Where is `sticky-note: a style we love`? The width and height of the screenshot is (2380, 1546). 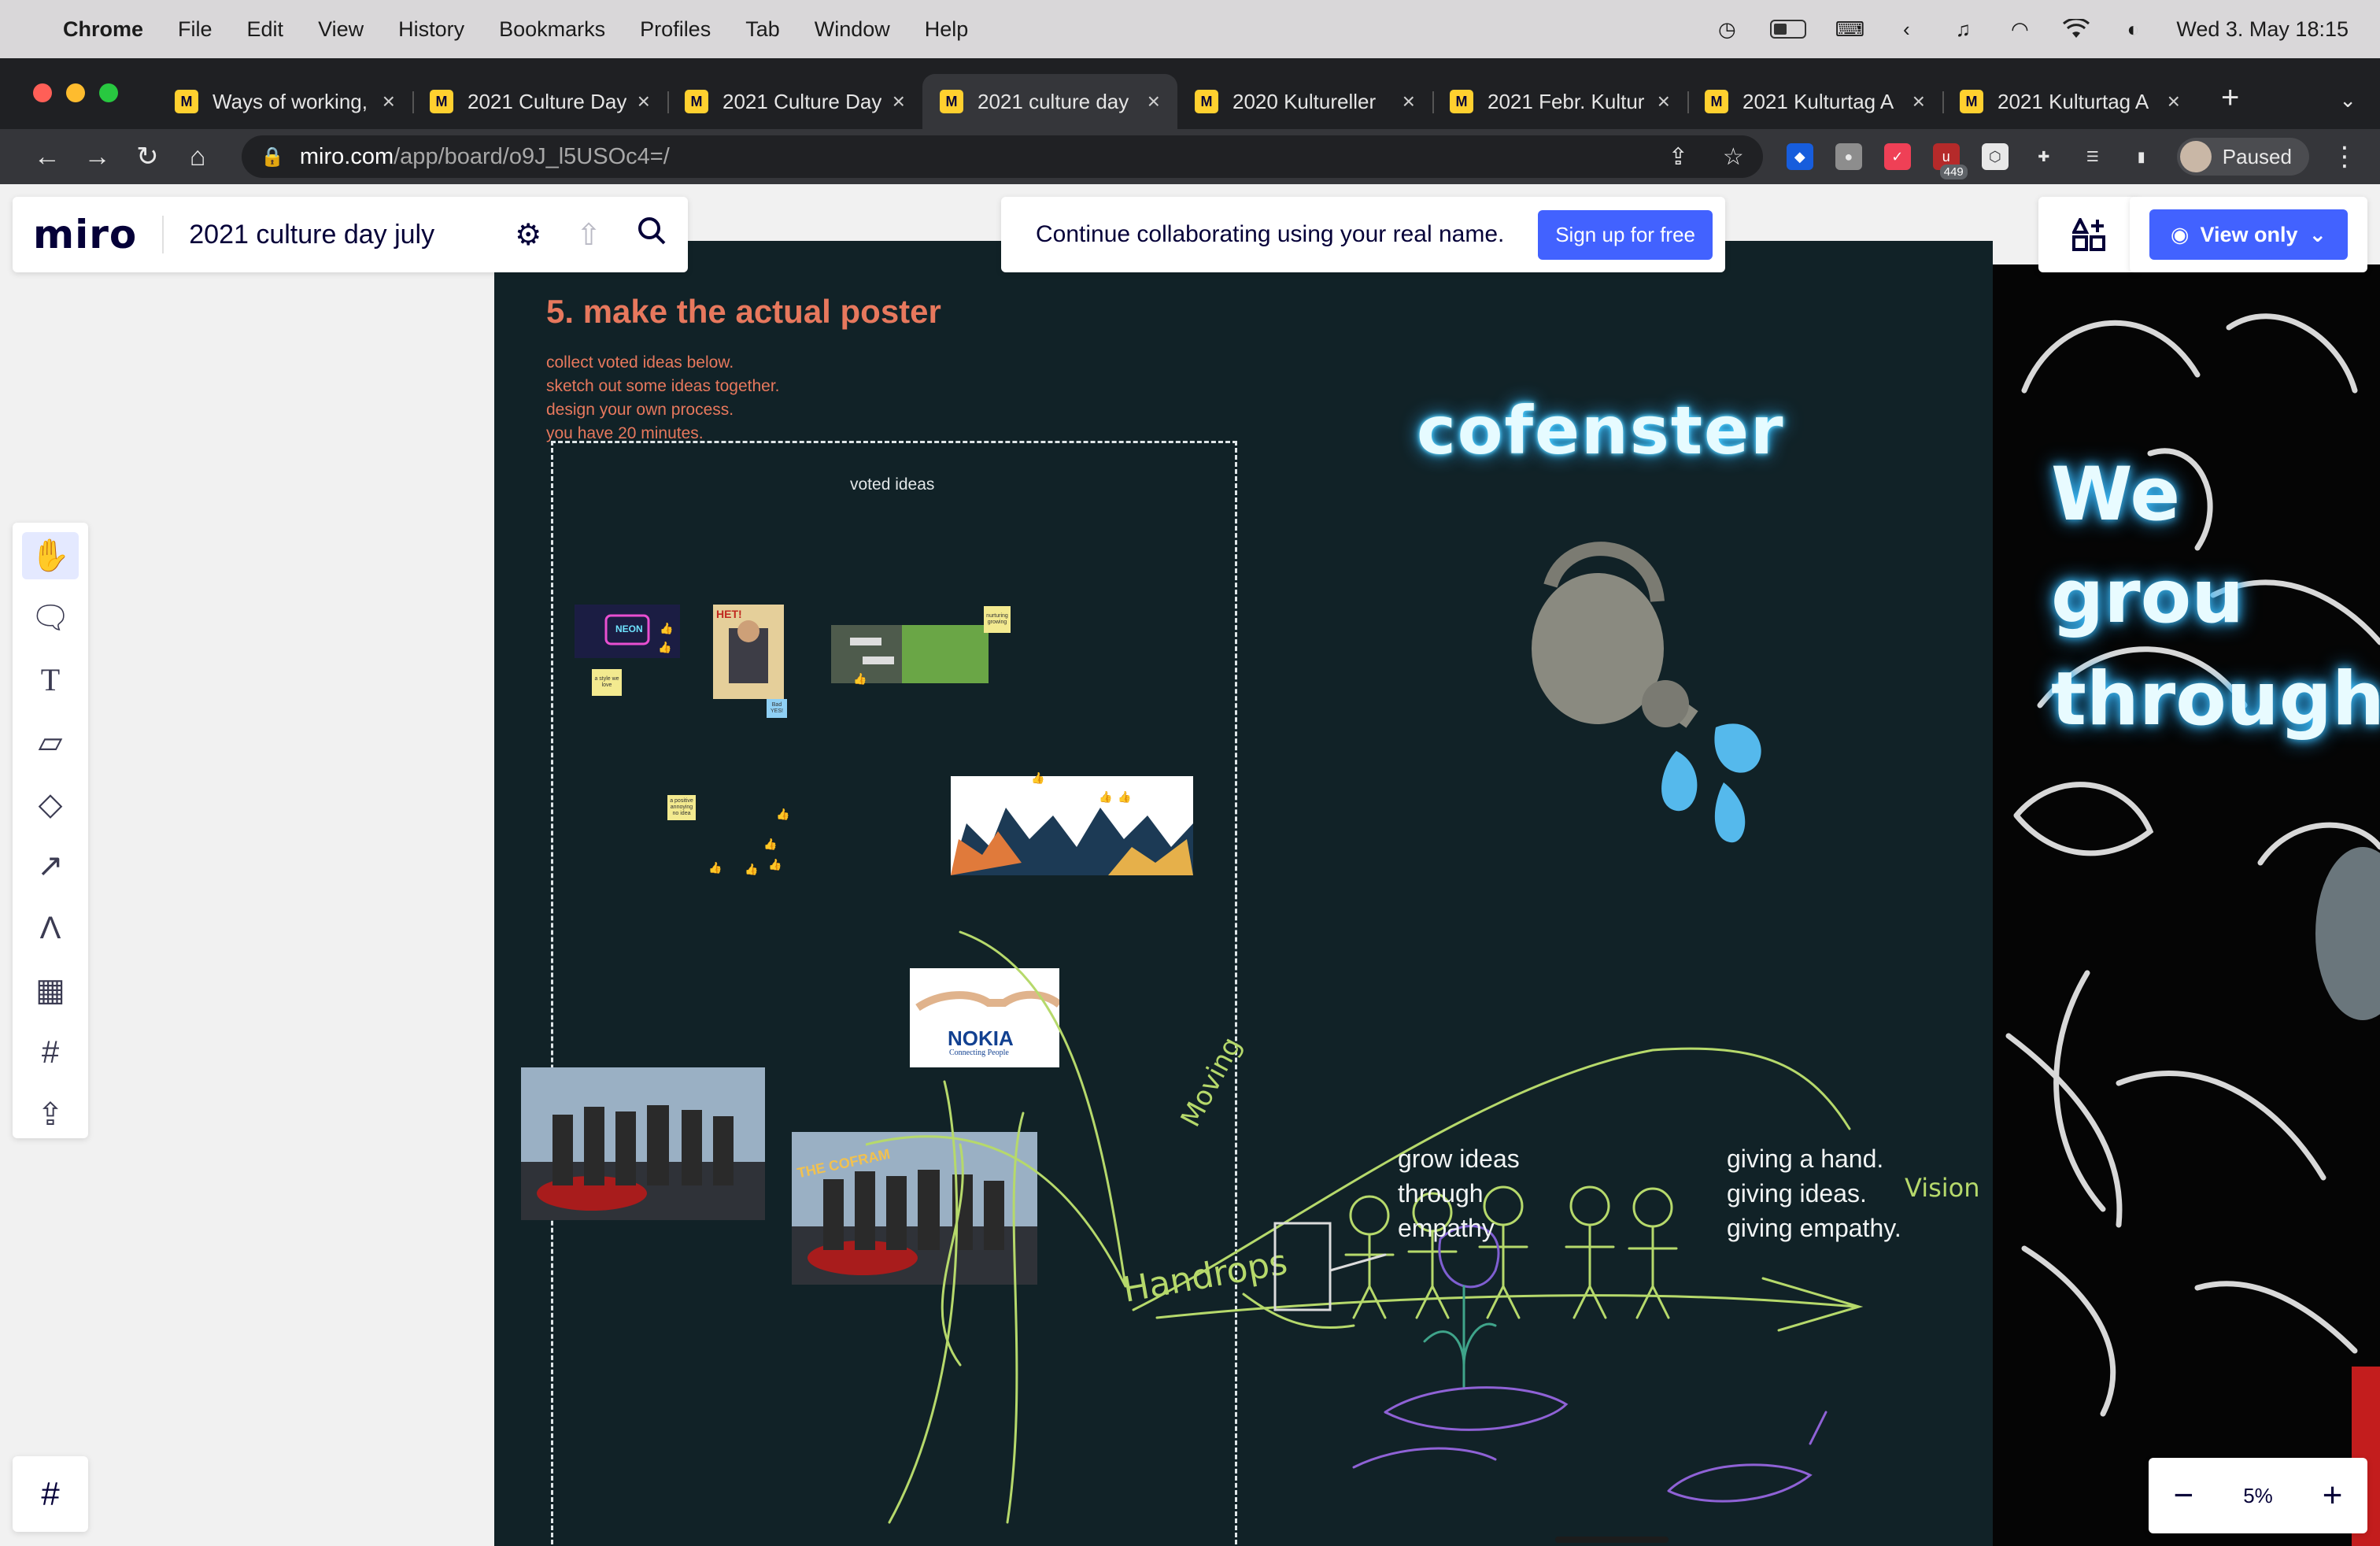 sticky-note: a style we love is located at coordinates (607, 682).